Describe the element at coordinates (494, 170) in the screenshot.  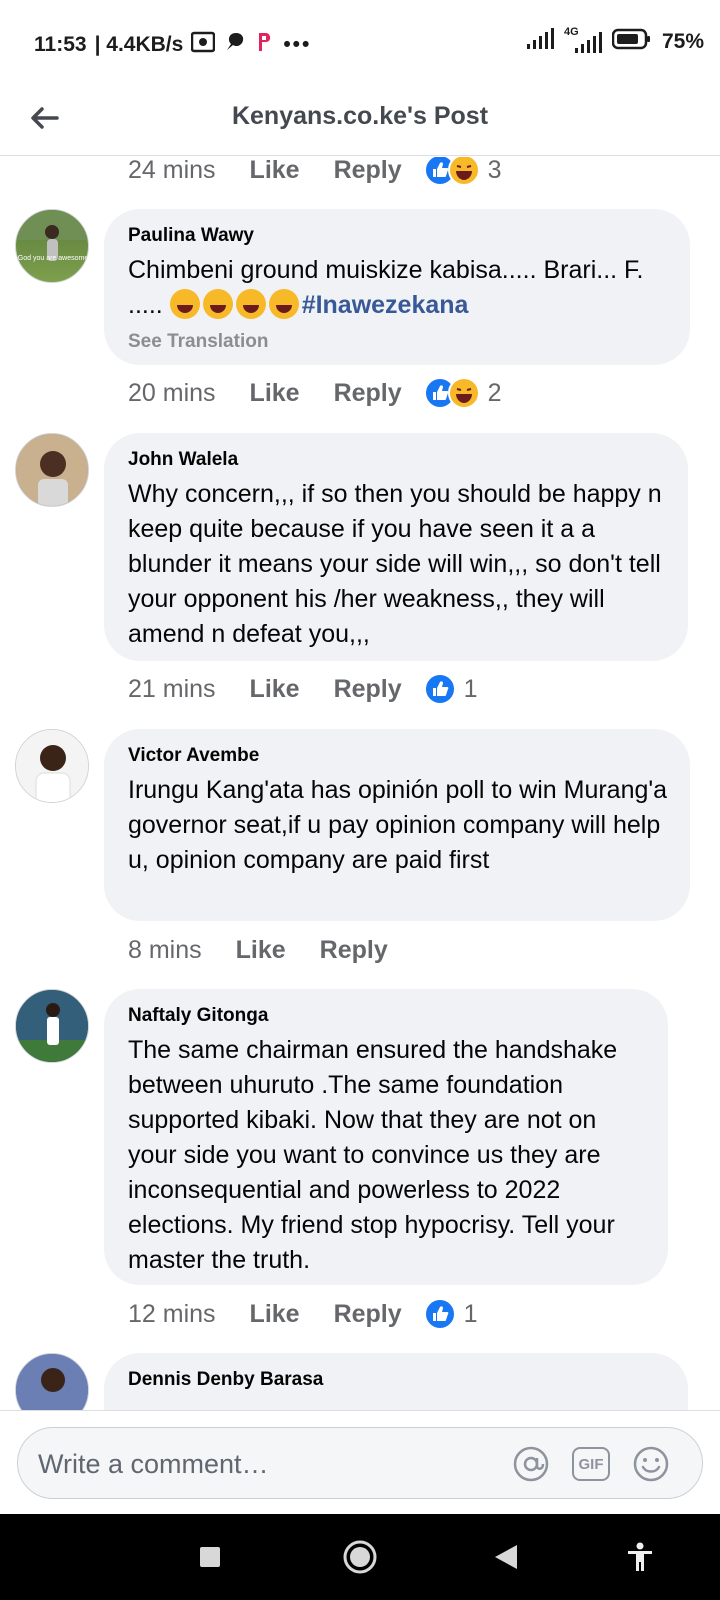
I see `reaction-count: 3` at that location.